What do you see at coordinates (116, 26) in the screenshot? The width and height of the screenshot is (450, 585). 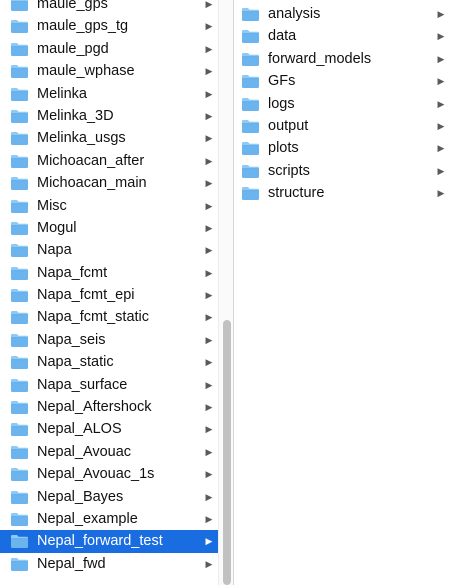 I see `left-folder-row: maule_gps_tg ▶` at bounding box center [116, 26].